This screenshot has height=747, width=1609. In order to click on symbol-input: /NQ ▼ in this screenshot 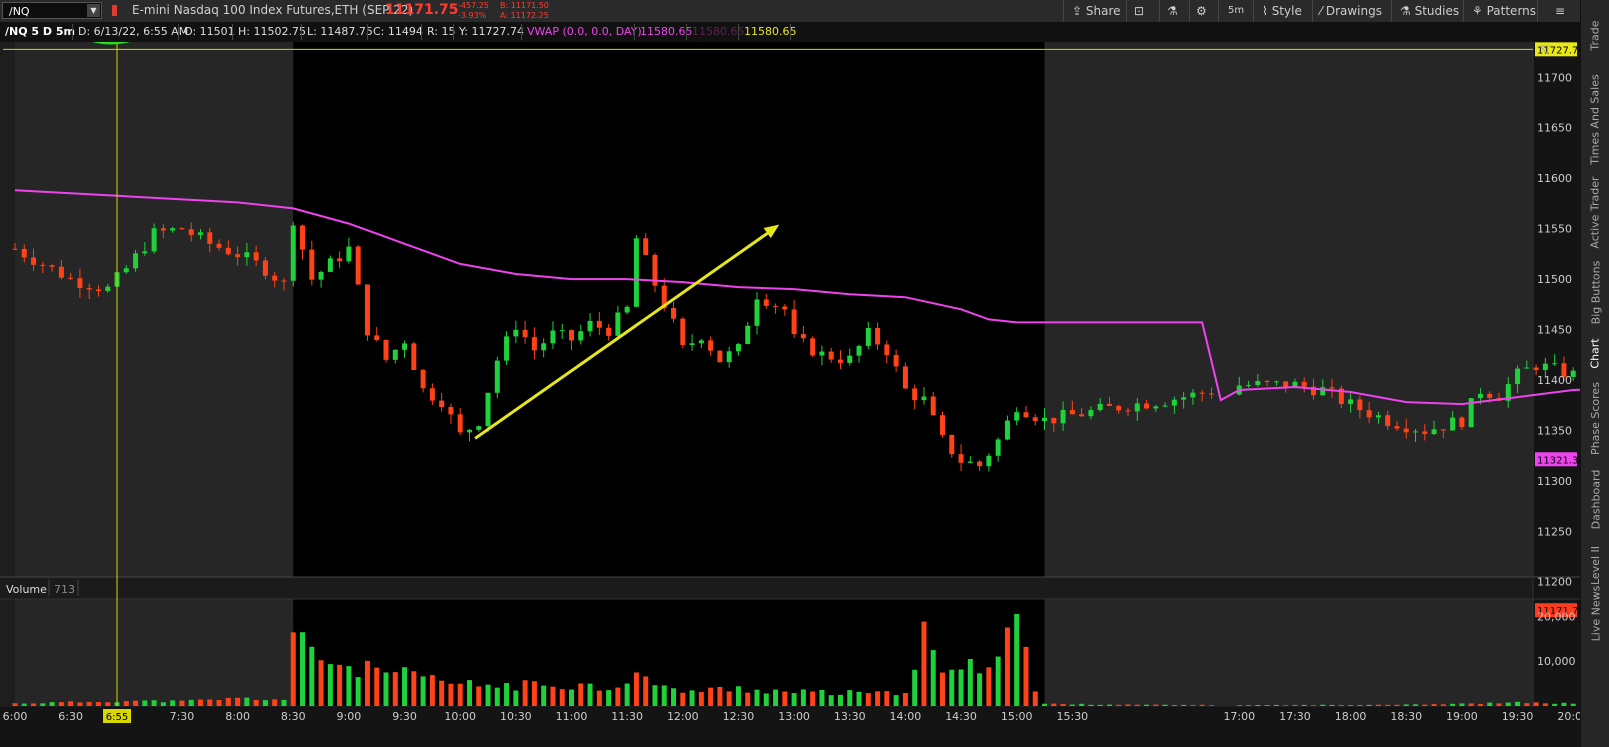, I will do `click(52, 10)`.